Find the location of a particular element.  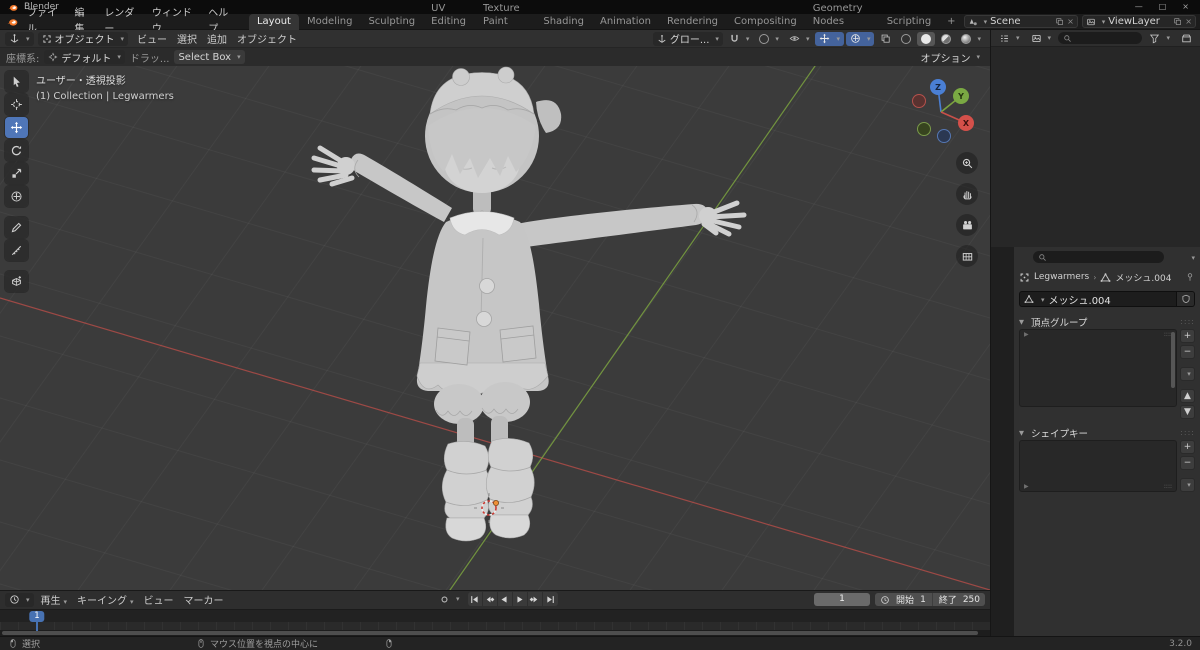

outliner-display-mode-button is located at coordinates (1009, 38).